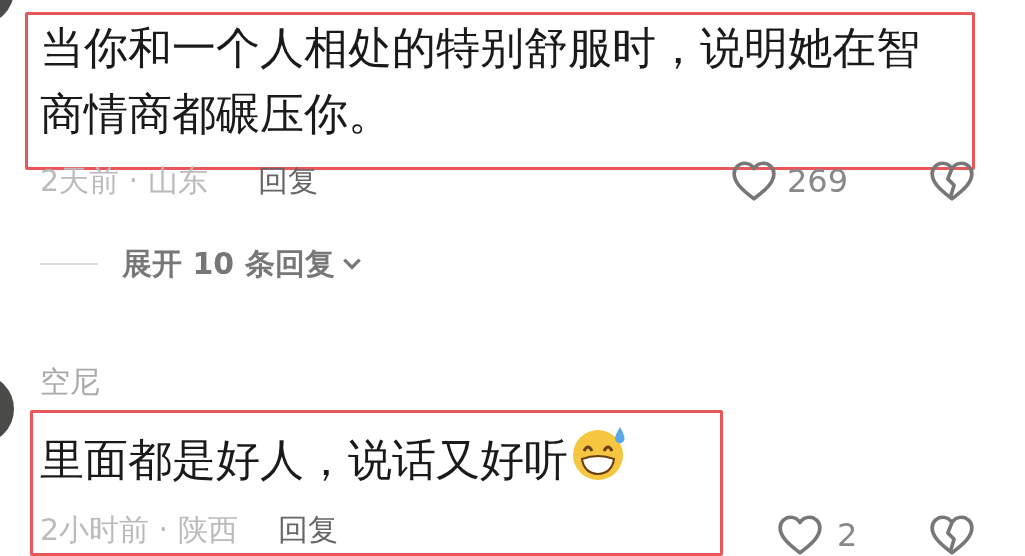 The width and height of the screenshot is (1025, 556). I want to click on expand-replies-button: 展开 10 条回复, so click(242, 264).